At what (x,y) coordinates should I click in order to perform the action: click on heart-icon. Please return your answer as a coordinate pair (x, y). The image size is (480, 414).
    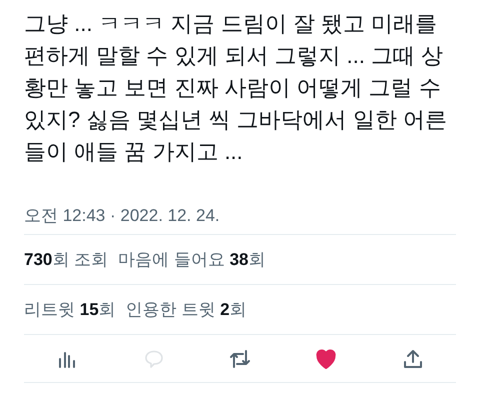
    Looking at the image, I should click on (326, 358).